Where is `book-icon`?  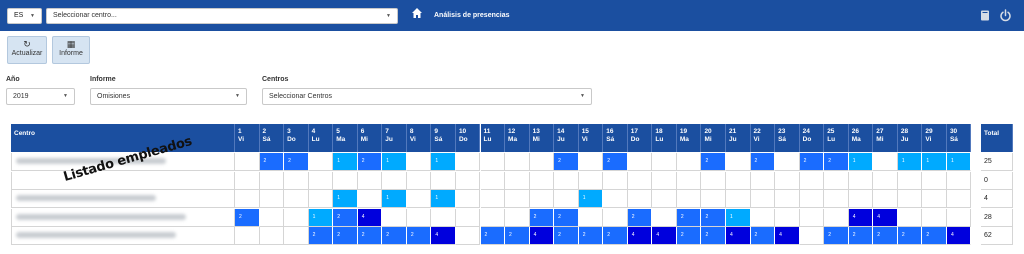 book-icon is located at coordinates (985, 15).